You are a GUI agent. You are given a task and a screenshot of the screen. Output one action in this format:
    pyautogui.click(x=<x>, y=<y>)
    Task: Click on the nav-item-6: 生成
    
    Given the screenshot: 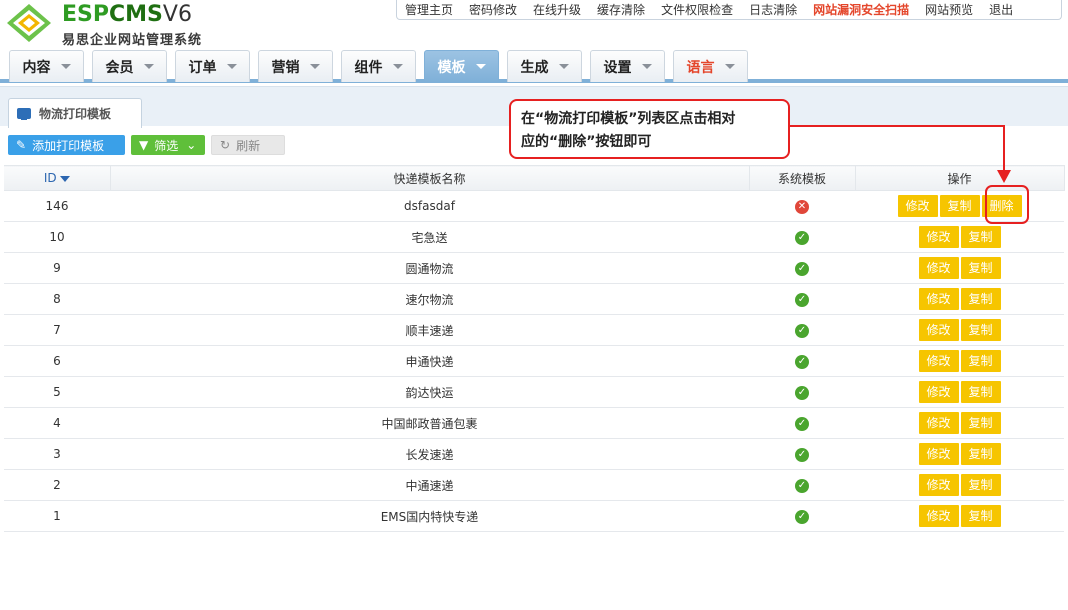 What is the action you would take?
    pyautogui.click(x=544, y=66)
    